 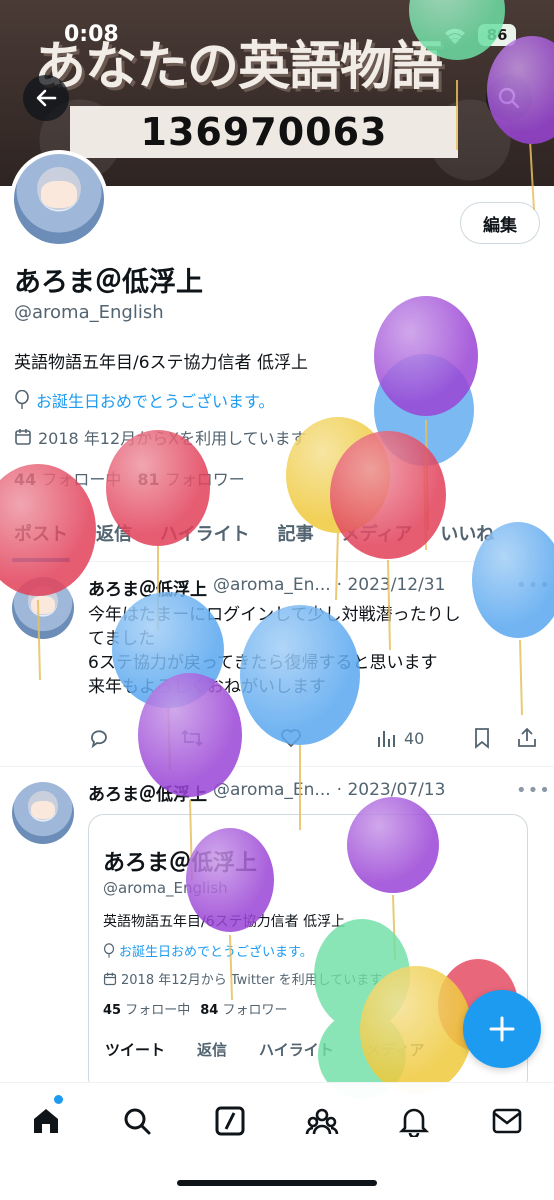 I want to click on tweet-date: · 2023/12/31, so click(x=391, y=585).